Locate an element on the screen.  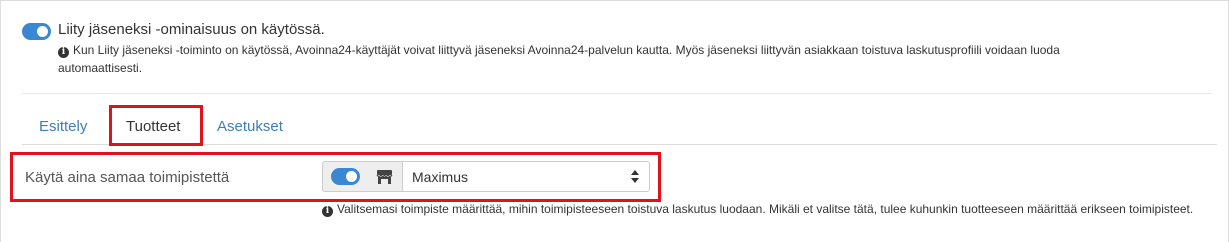
highlight-box-tab is located at coordinates (156, 125).